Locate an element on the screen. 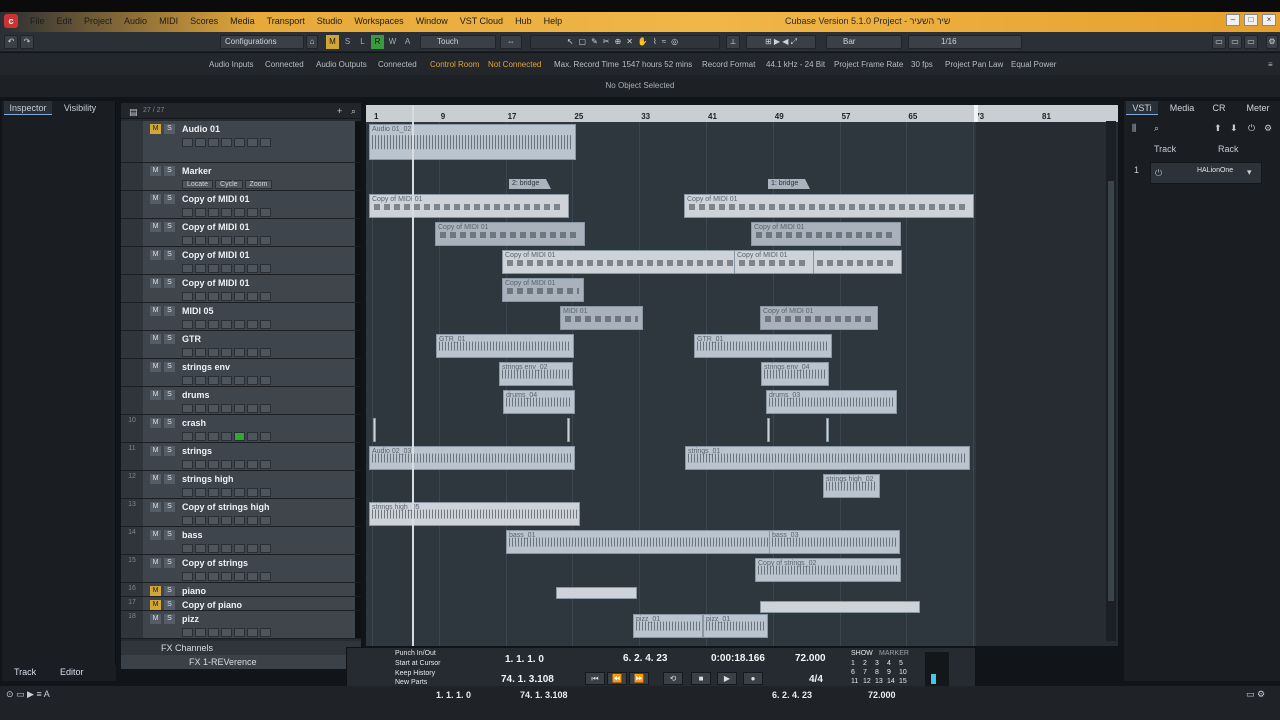  track-row: 16 M S piano is located at coordinates (241, 590).